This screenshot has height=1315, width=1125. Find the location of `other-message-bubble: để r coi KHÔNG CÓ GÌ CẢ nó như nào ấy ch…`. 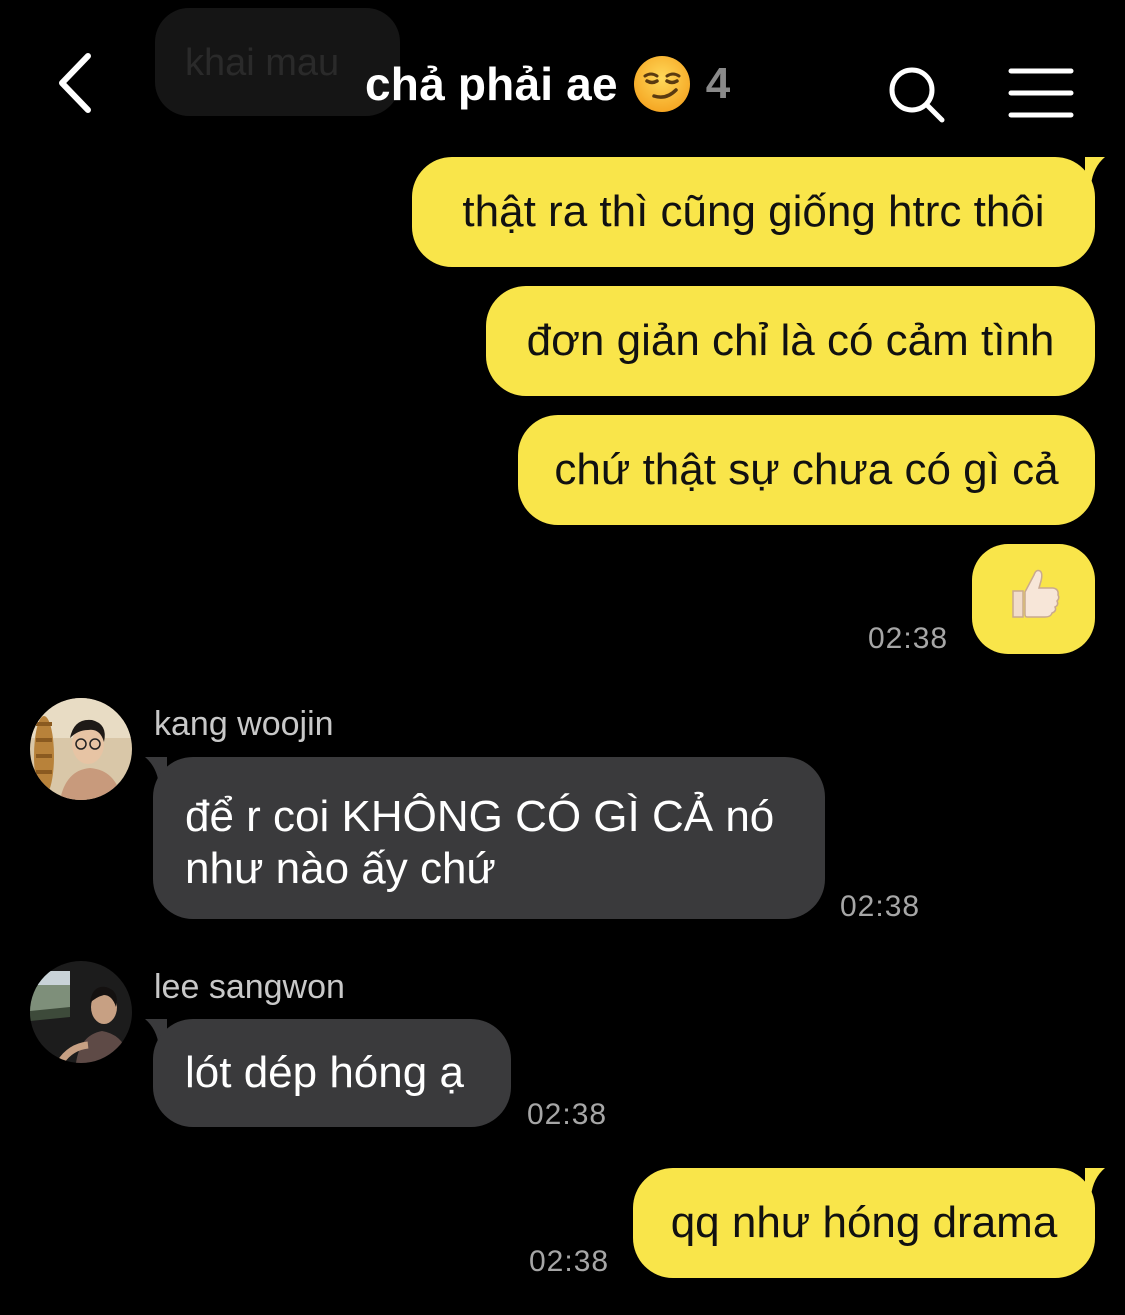

other-message-bubble: để r coi KHÔNG CÓ GÌ CẢ nó như nào ấy ch… is located at coordinates (489, 838).